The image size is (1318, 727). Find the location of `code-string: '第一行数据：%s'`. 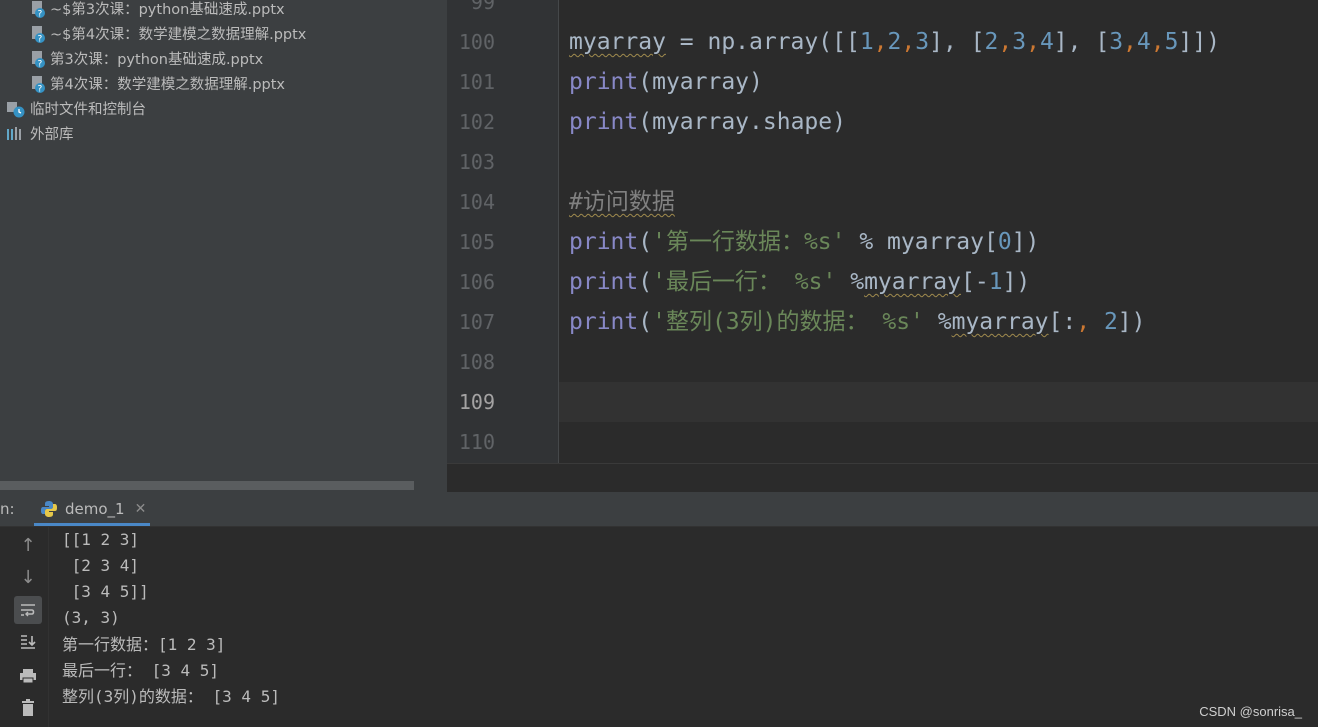

code-string: '第一行数据：%s' is located at coordinates (749, 242).